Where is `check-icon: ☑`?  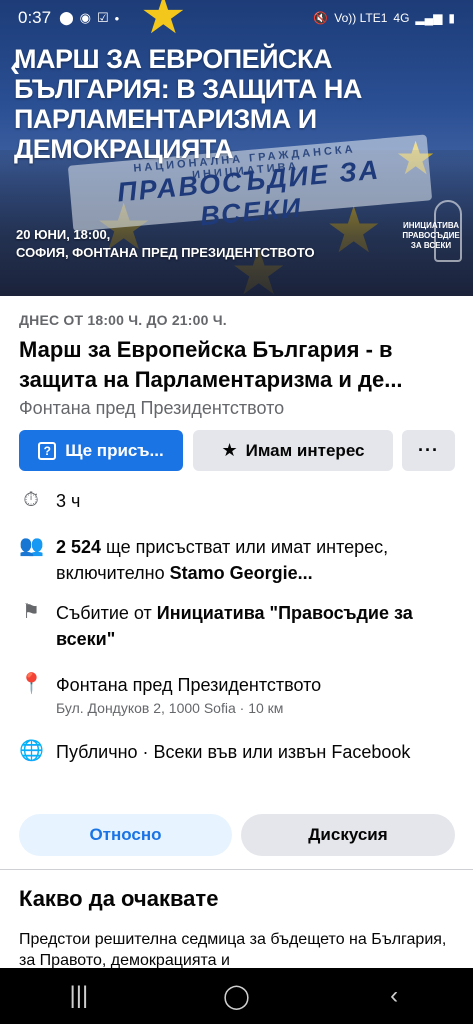 check-icon: ☑ is located at coordinates (103, 17).